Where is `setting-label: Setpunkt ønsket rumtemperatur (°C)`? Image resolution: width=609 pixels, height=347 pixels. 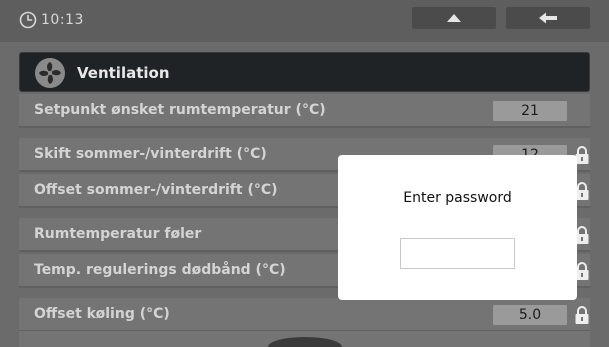 setting-label: Setpunkt ønsket rumtemperatur (°C) is located at coordinates (180, 110).